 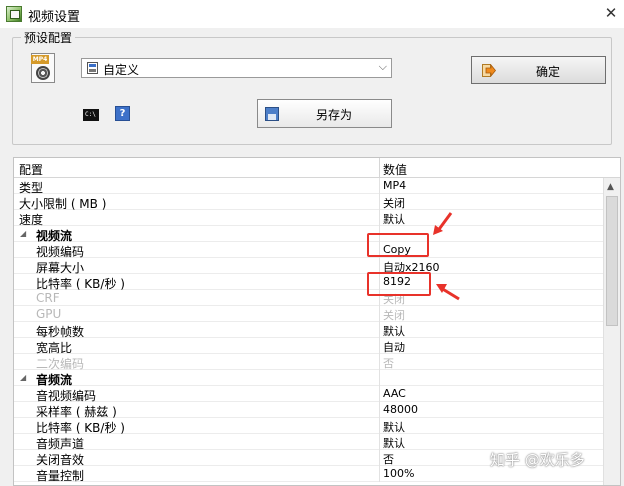 What do you see at coordinates (317, 168) in the screenshot?
I see `grid-header: 配置 数值` at bounding box center [317, 168].